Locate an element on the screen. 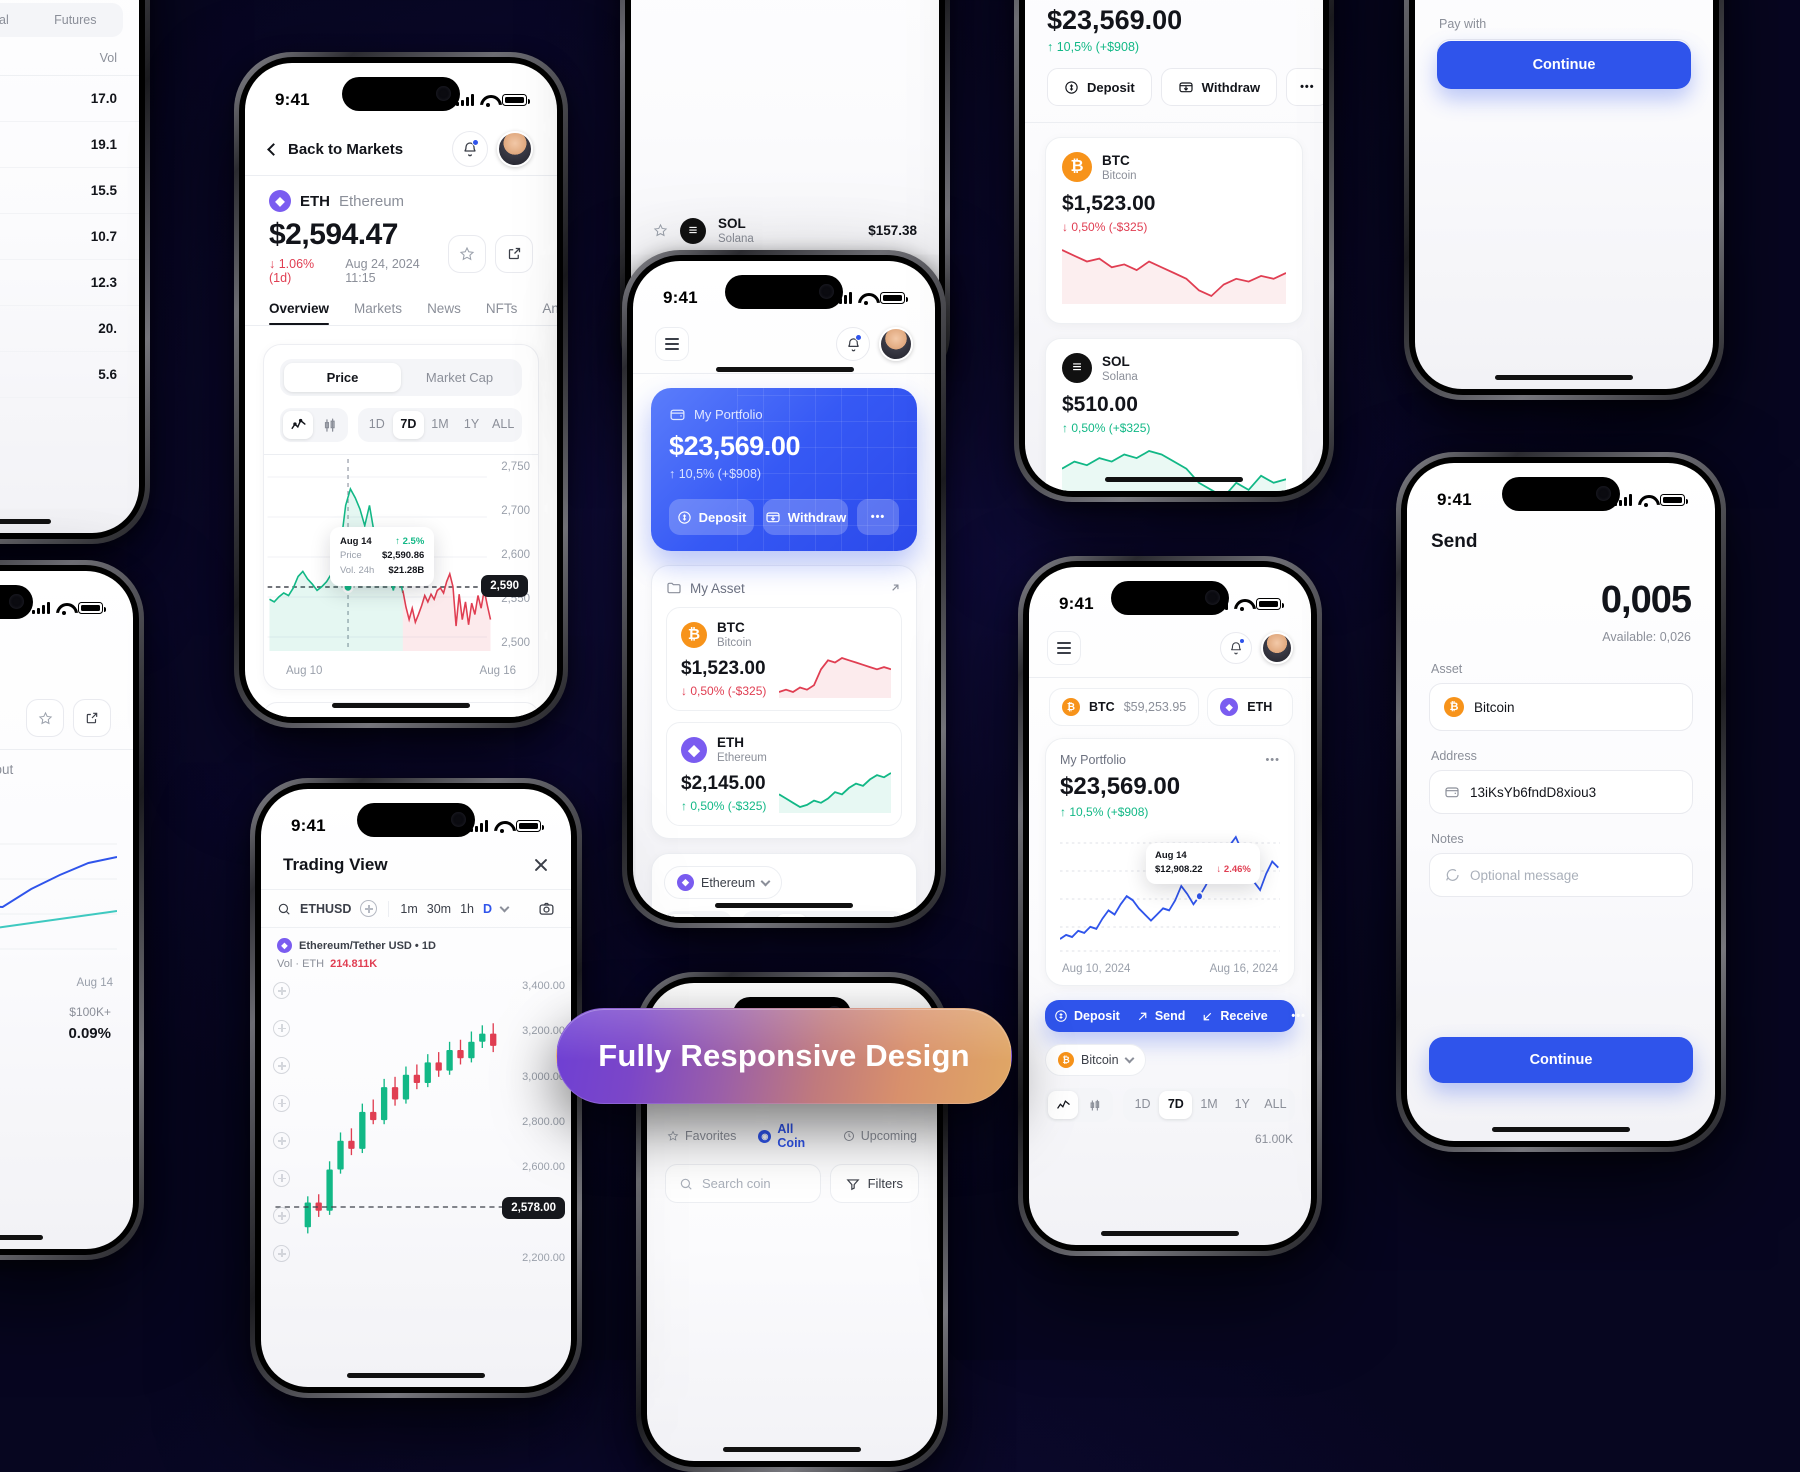  table-row: $2,743.2210.7 is located at coordinates (69, 237).